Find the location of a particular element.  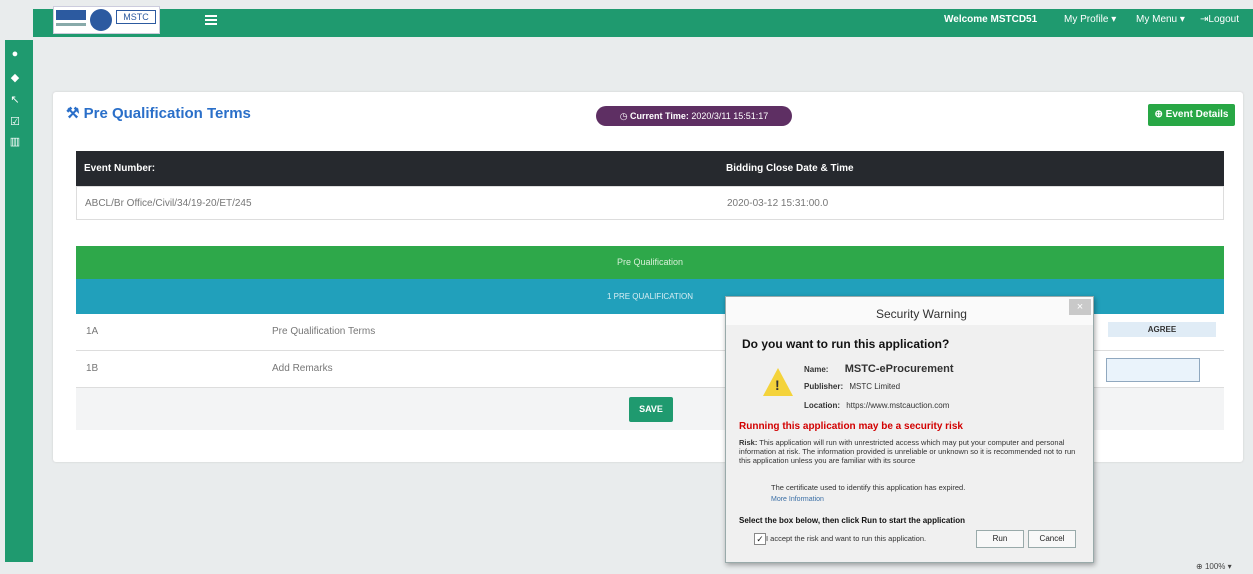

location-row: Location: https://www.mstcauction.com is located at coordinates (876, 405).